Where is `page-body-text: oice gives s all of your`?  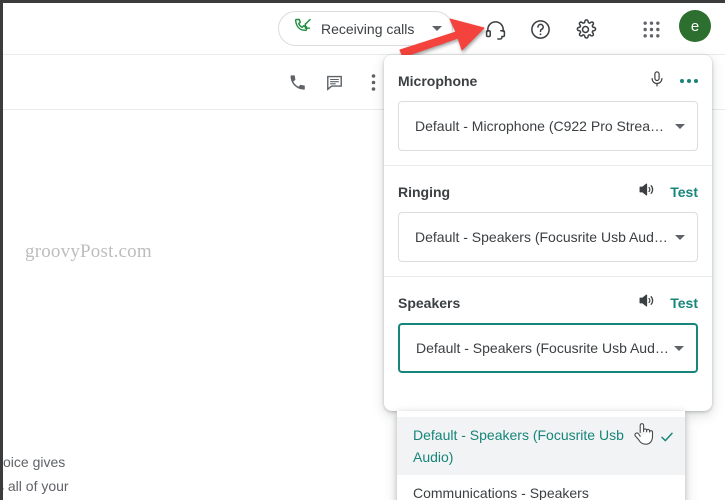
page-body-text: oice gives s all of your is located at coordinates (36, 474).